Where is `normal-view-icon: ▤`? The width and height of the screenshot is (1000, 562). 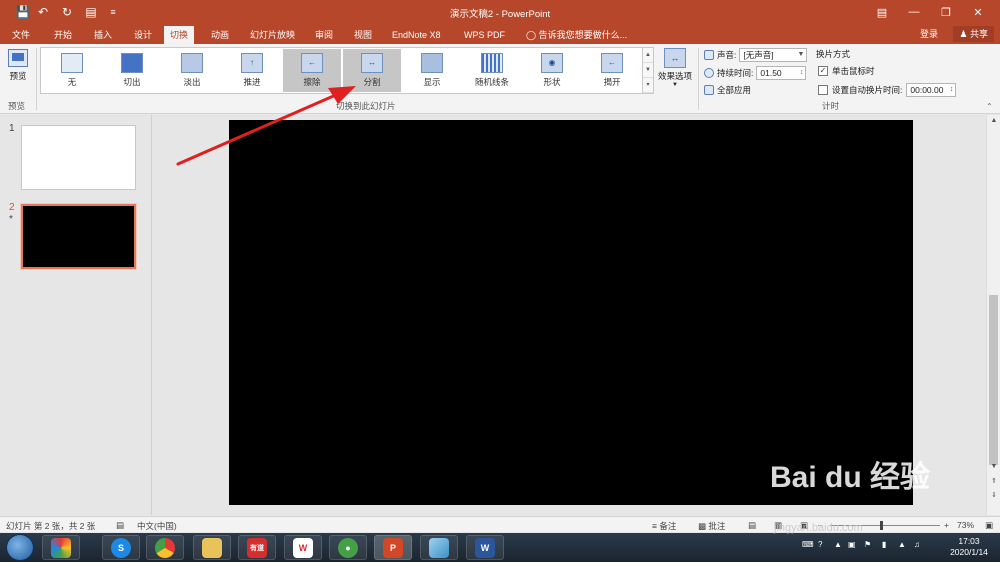
normal-view-icon: ▤ is located at coordinates (752, 525).